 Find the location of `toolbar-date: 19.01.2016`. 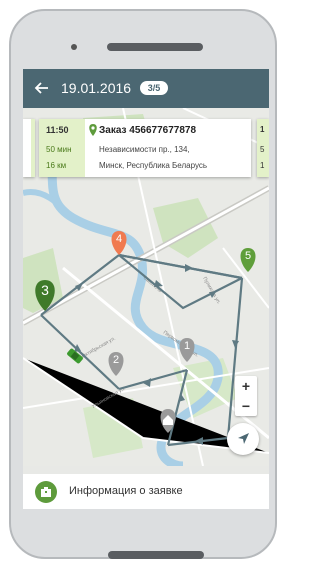

toolbar-date: 19.01.2016 is located at coordinates (96, 88).